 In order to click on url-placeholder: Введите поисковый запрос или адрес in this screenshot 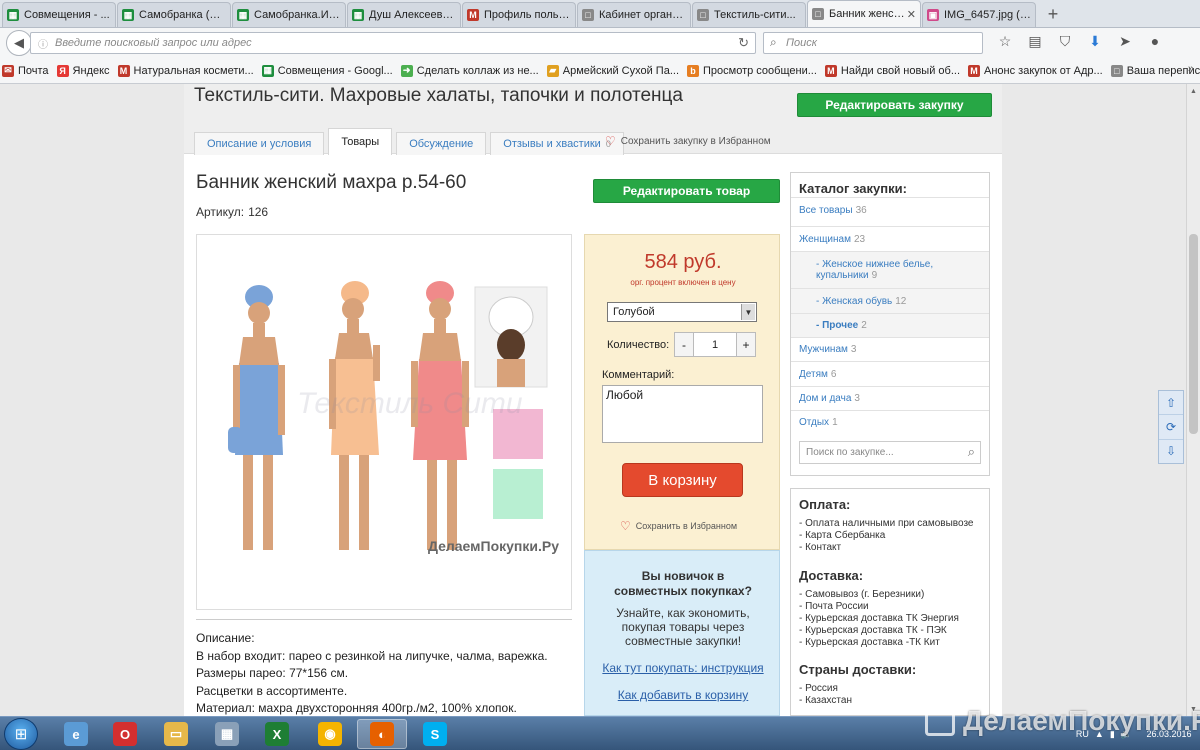, I will do `click(153, 43)`.